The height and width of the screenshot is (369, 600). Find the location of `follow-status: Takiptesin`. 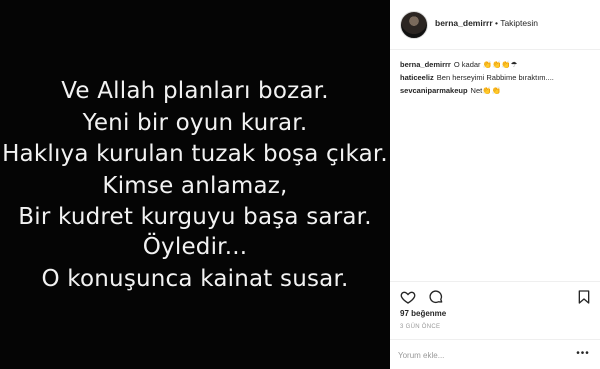

follow-status: Takiptesin is located at coordinates (519, 23).